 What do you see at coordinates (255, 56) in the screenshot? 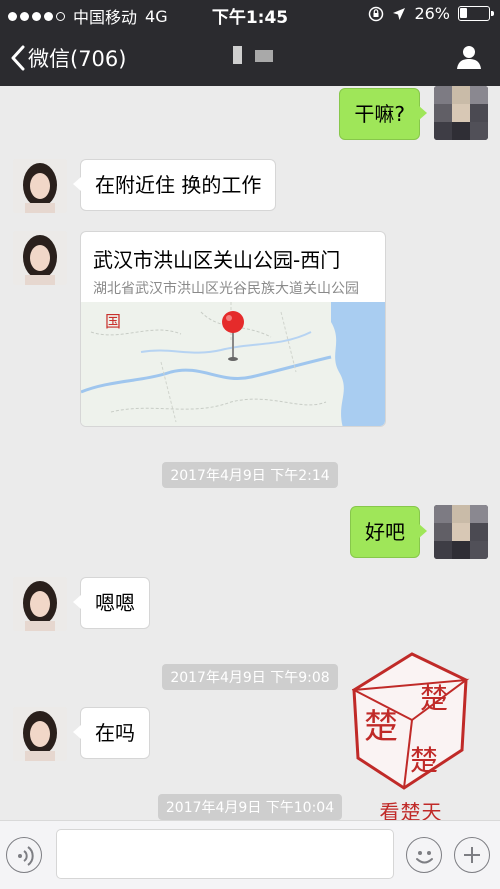
I see `contact-name-blurred` at bounding box center [255, 56].